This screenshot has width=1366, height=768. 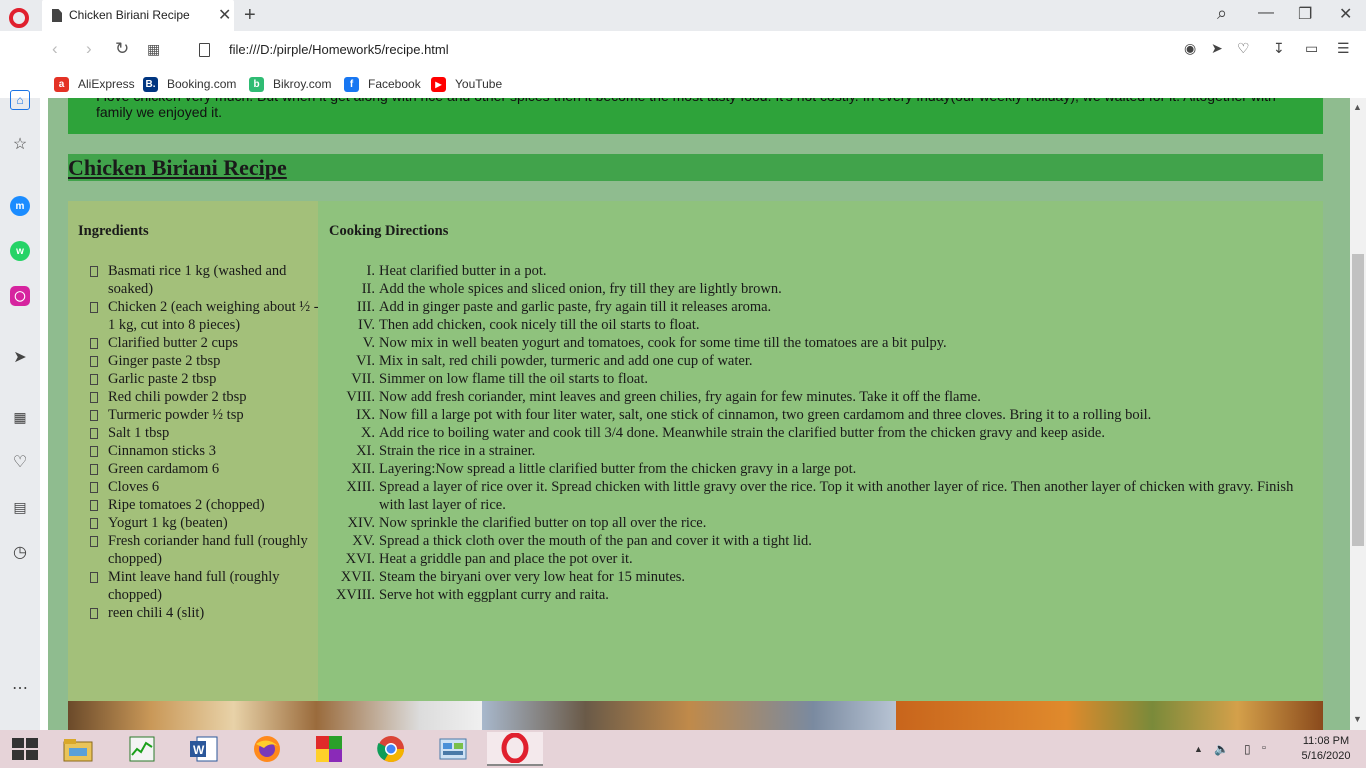 I want to click on messenger-icon: m, so click(x=20, y=206).